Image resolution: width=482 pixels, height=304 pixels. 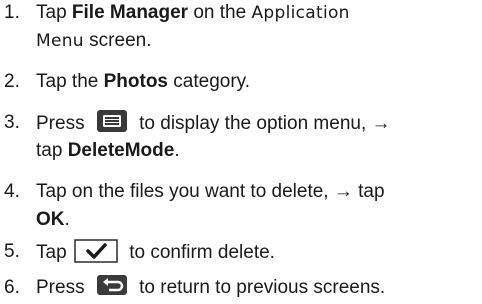 I want to click on screen-name: Application, so click(x=300, y=13).